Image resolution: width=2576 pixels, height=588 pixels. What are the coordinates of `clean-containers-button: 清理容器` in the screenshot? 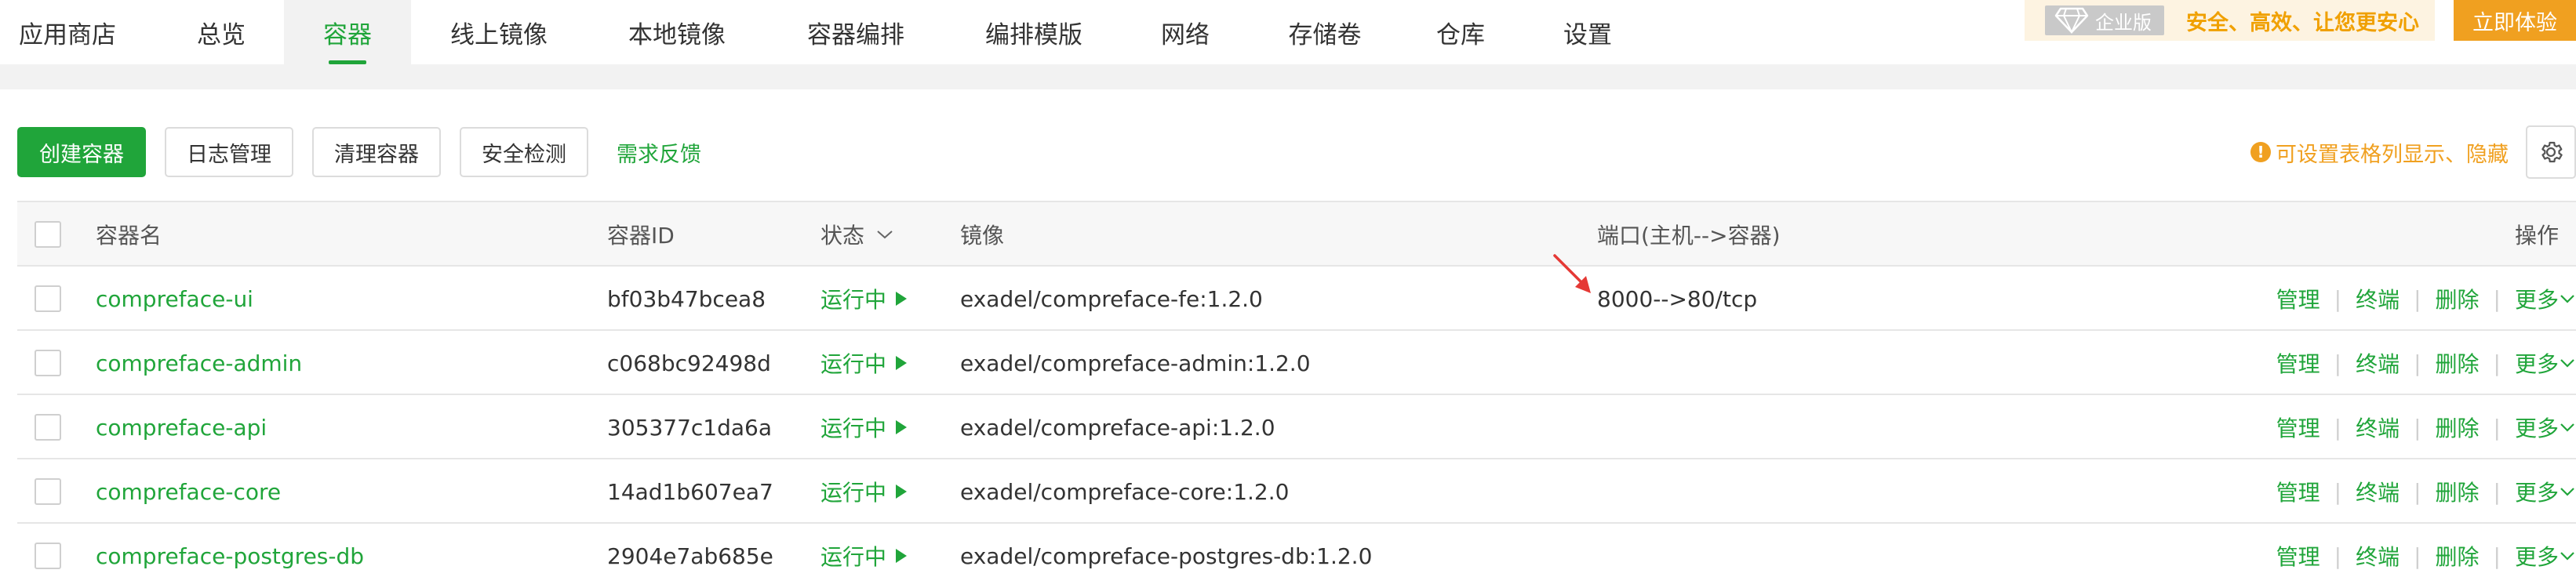 It's located at (376, 152).